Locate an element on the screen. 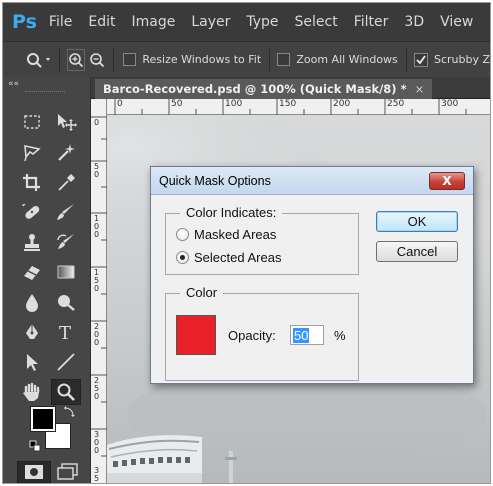 This screenshot has height=486, width=493. horizontal-ruler: 0 50 100 150 200 250 300 is located at coordinates (298, 107).